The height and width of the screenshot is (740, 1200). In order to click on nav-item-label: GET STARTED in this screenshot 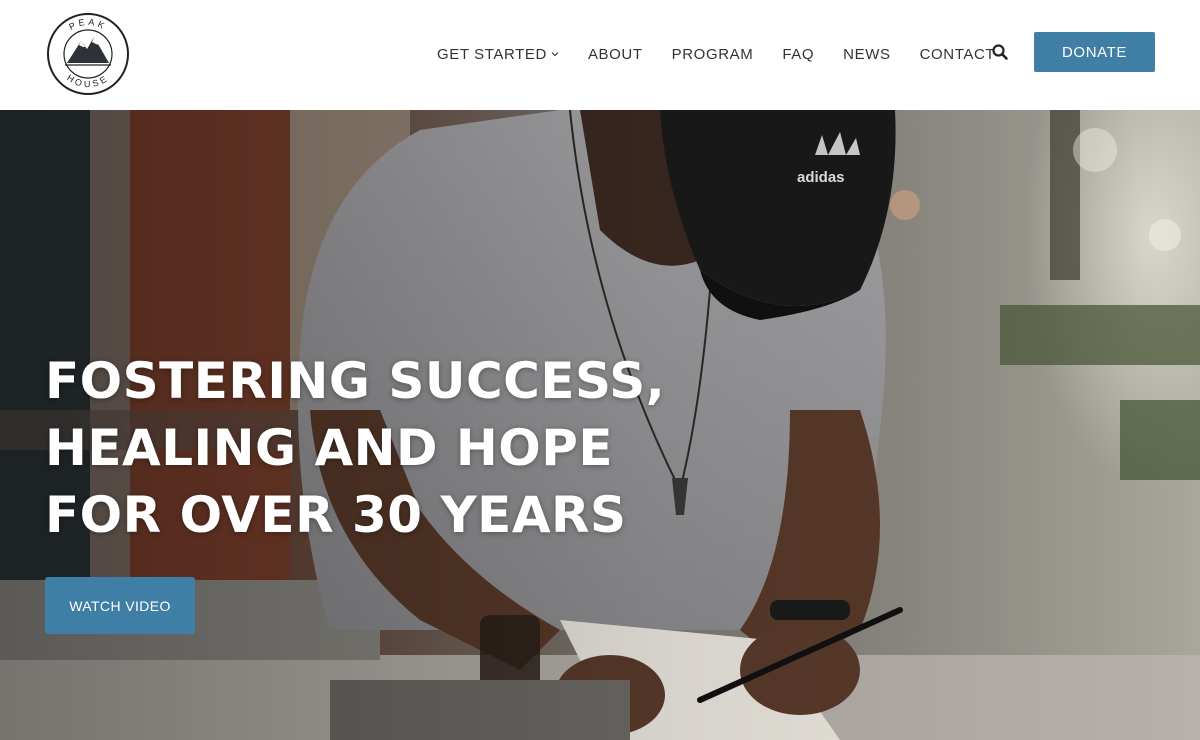, I will do `click(492, 54)`.